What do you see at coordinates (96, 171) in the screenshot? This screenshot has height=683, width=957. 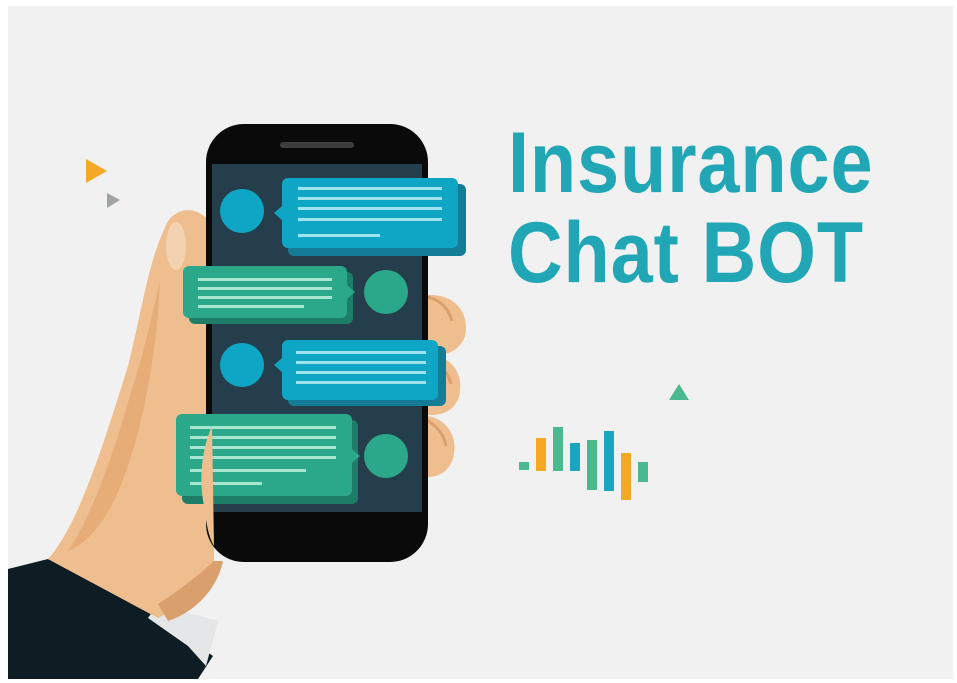 I see `play-triangle-orange-icon` at bounding box center [96, 171].